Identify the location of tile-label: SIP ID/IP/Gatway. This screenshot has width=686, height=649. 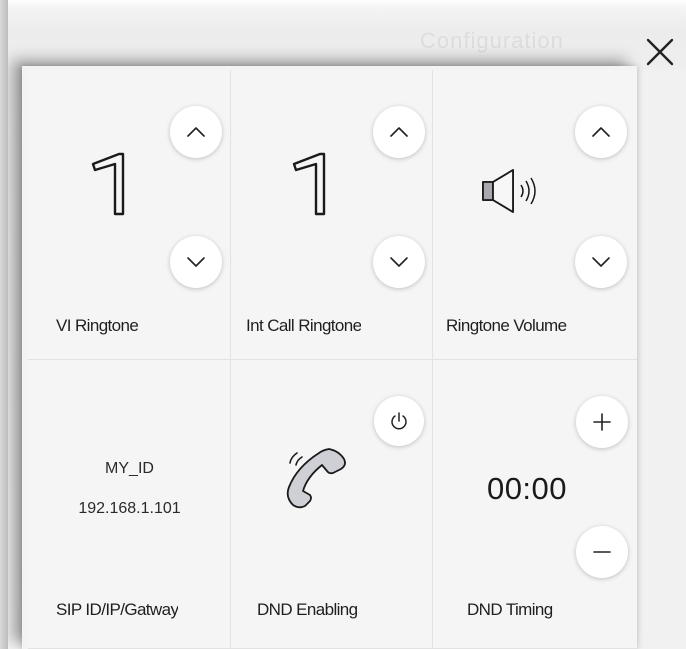
(117, 609).